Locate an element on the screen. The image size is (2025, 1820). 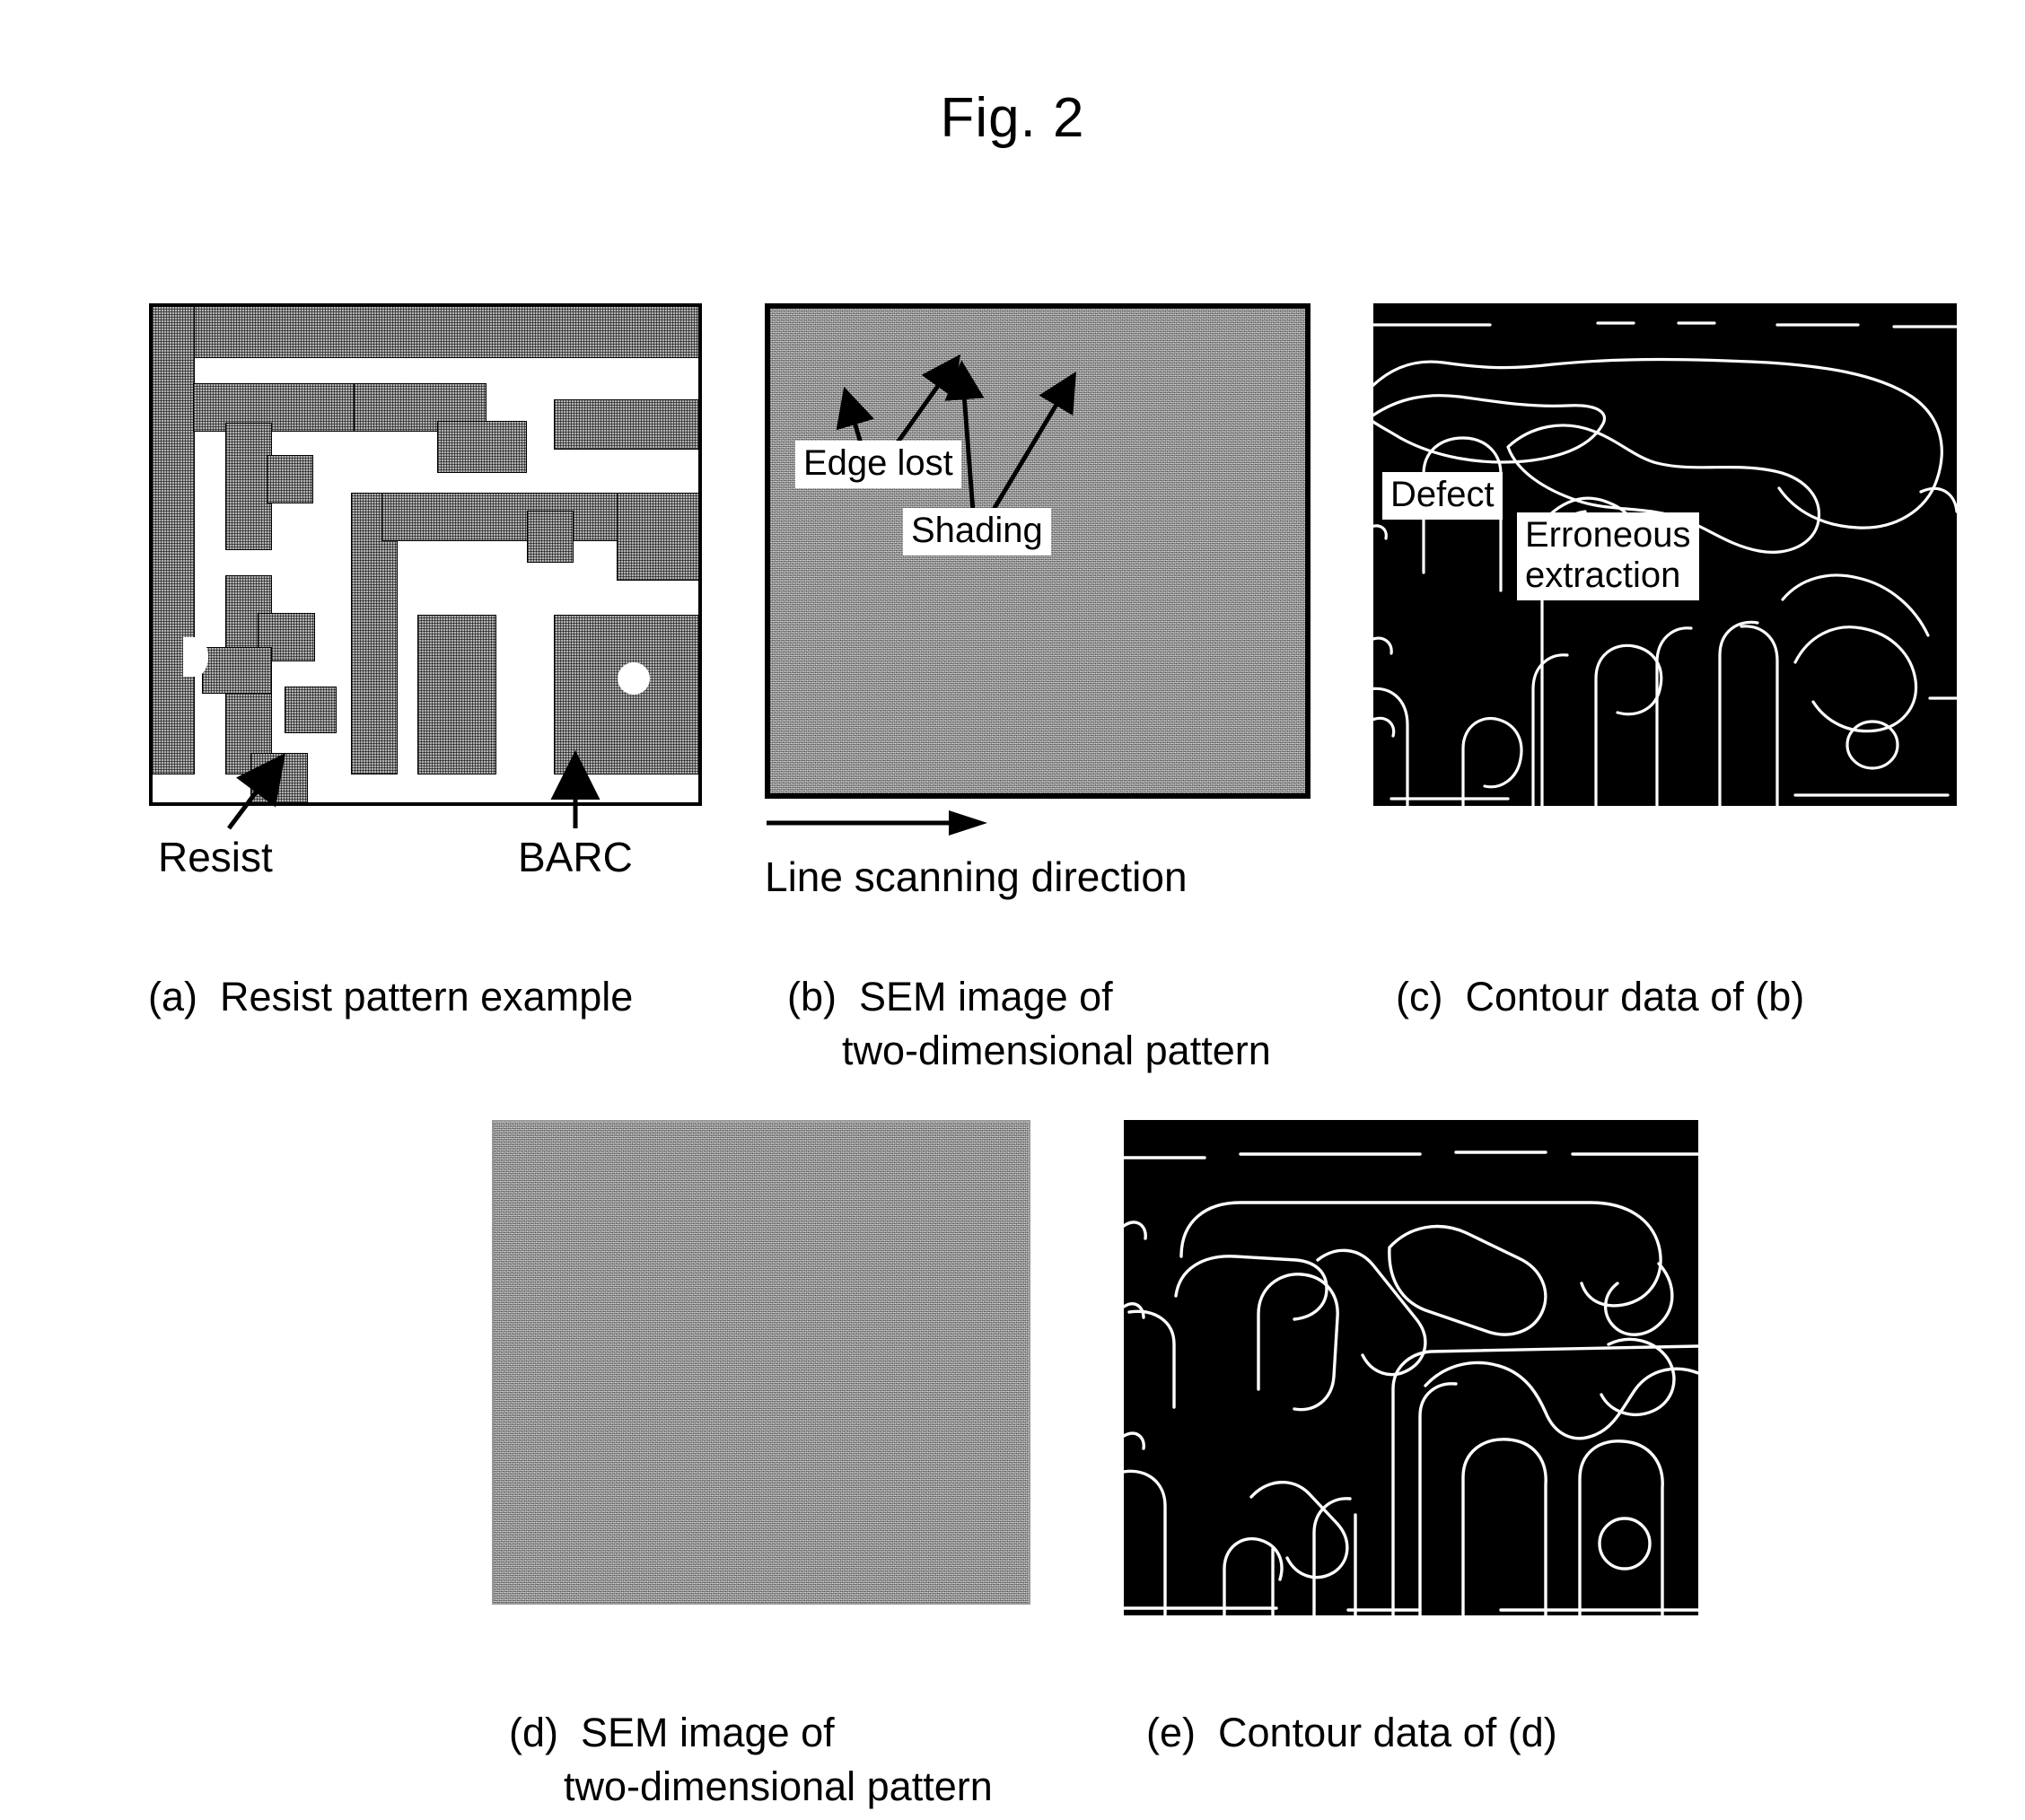
panel-e-contour-image is located at coordinates (1411, 1368).